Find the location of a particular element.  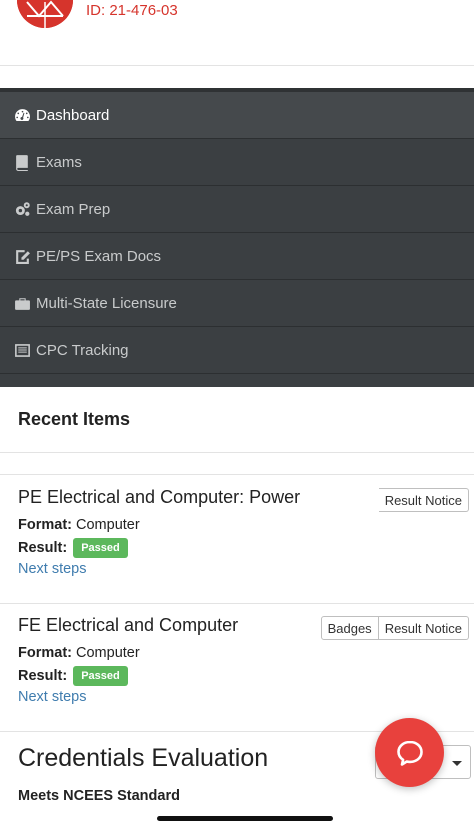

nav-item-cpc-tracking: CPC Tracking is located at coordinates (237, 350).